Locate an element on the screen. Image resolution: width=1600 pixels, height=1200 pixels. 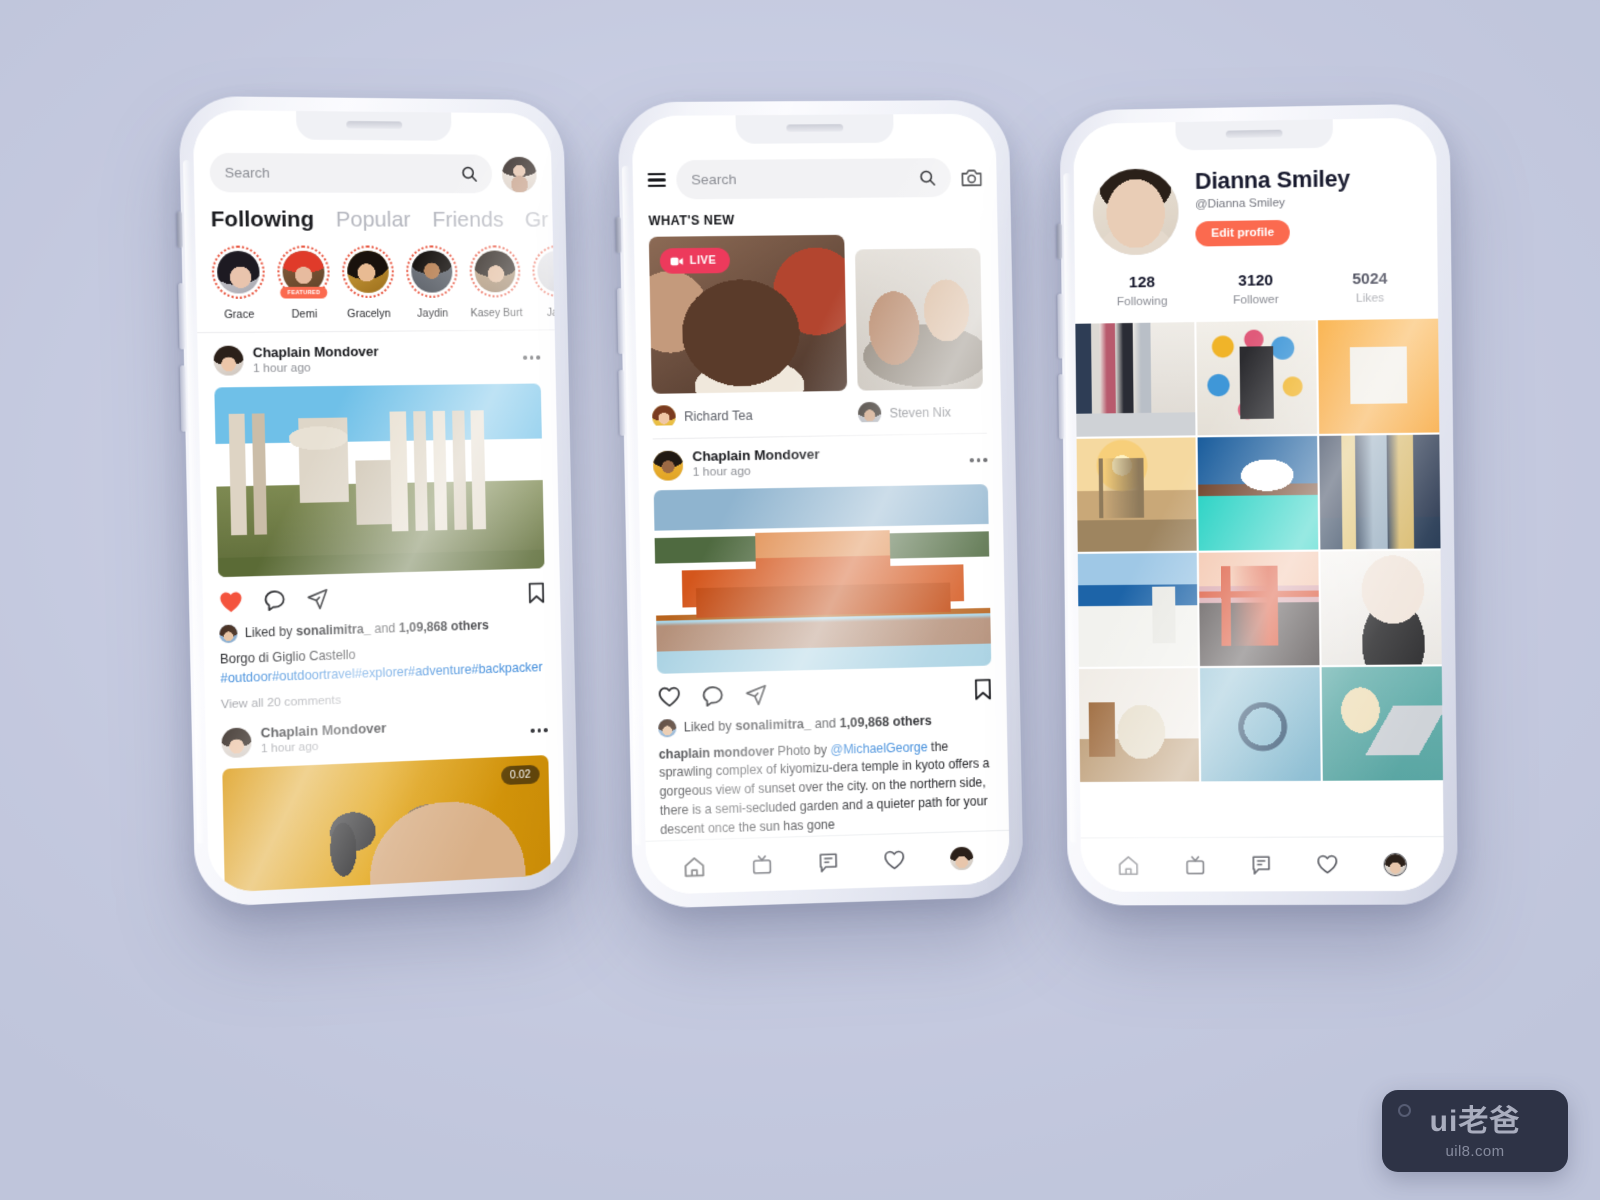
live-card: LIVE Richard Tea is located at coordinates (748, 330).